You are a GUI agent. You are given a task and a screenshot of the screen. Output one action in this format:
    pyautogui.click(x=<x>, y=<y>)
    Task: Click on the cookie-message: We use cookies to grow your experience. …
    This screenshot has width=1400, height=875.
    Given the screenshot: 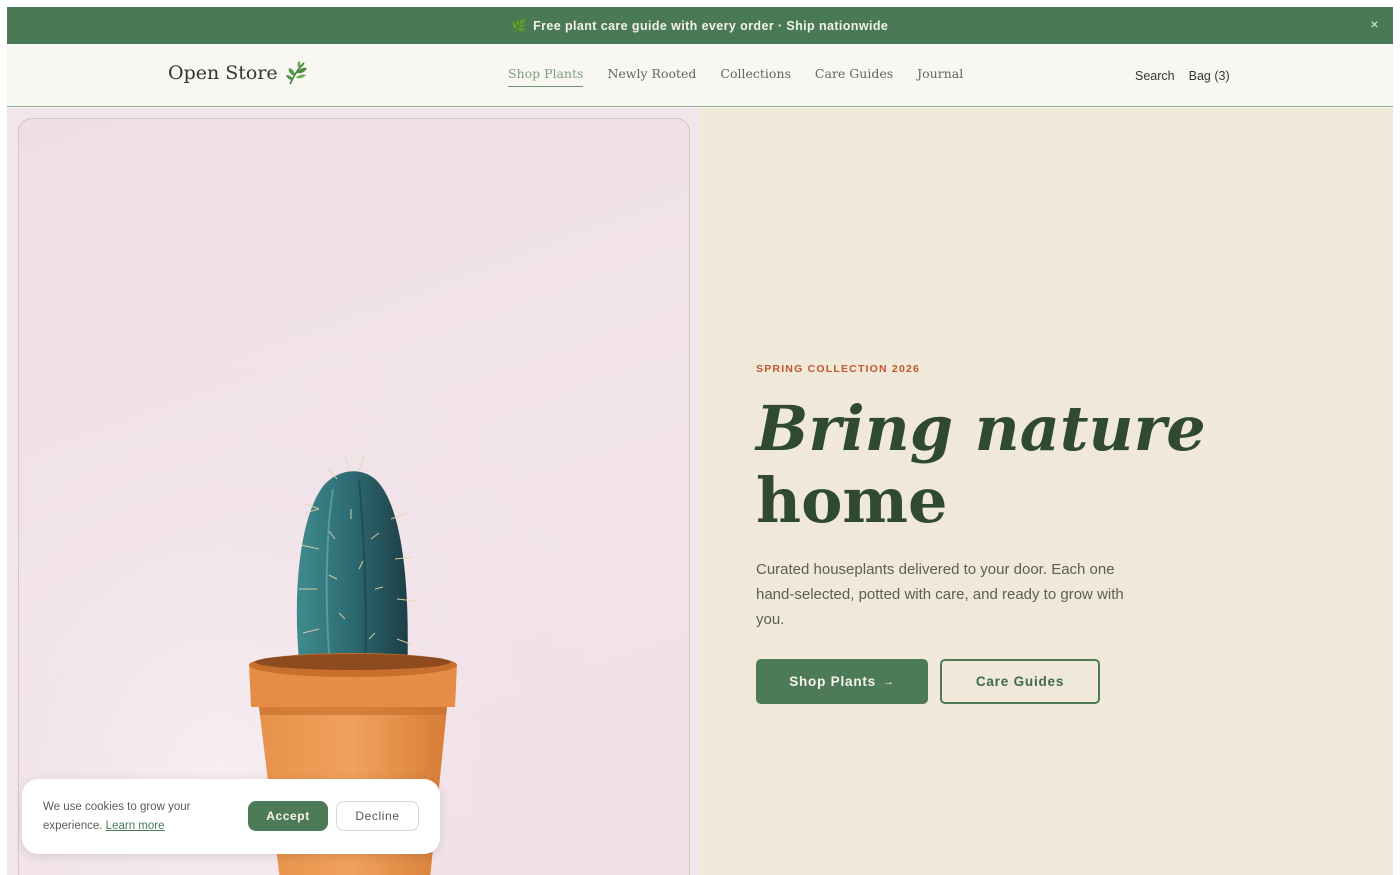 What is the action you would take?
    pyautogui.click(x=138, y=817)
    